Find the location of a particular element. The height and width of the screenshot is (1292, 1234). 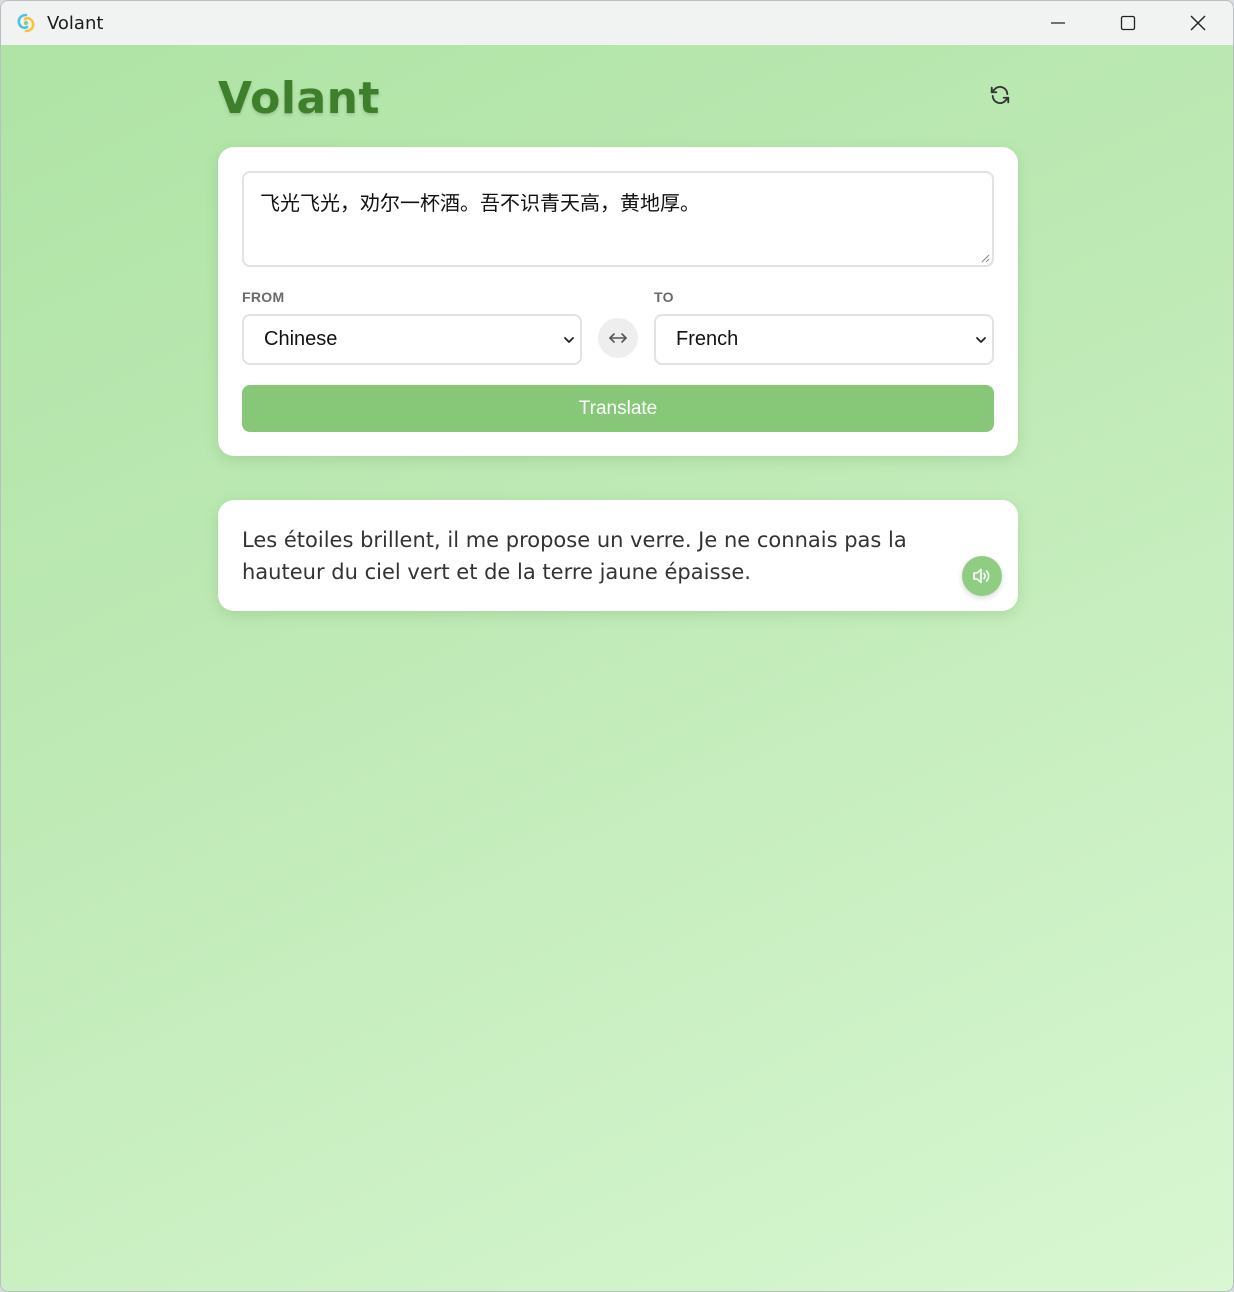

app-heading: Volant is located at coordinates (299, 98).